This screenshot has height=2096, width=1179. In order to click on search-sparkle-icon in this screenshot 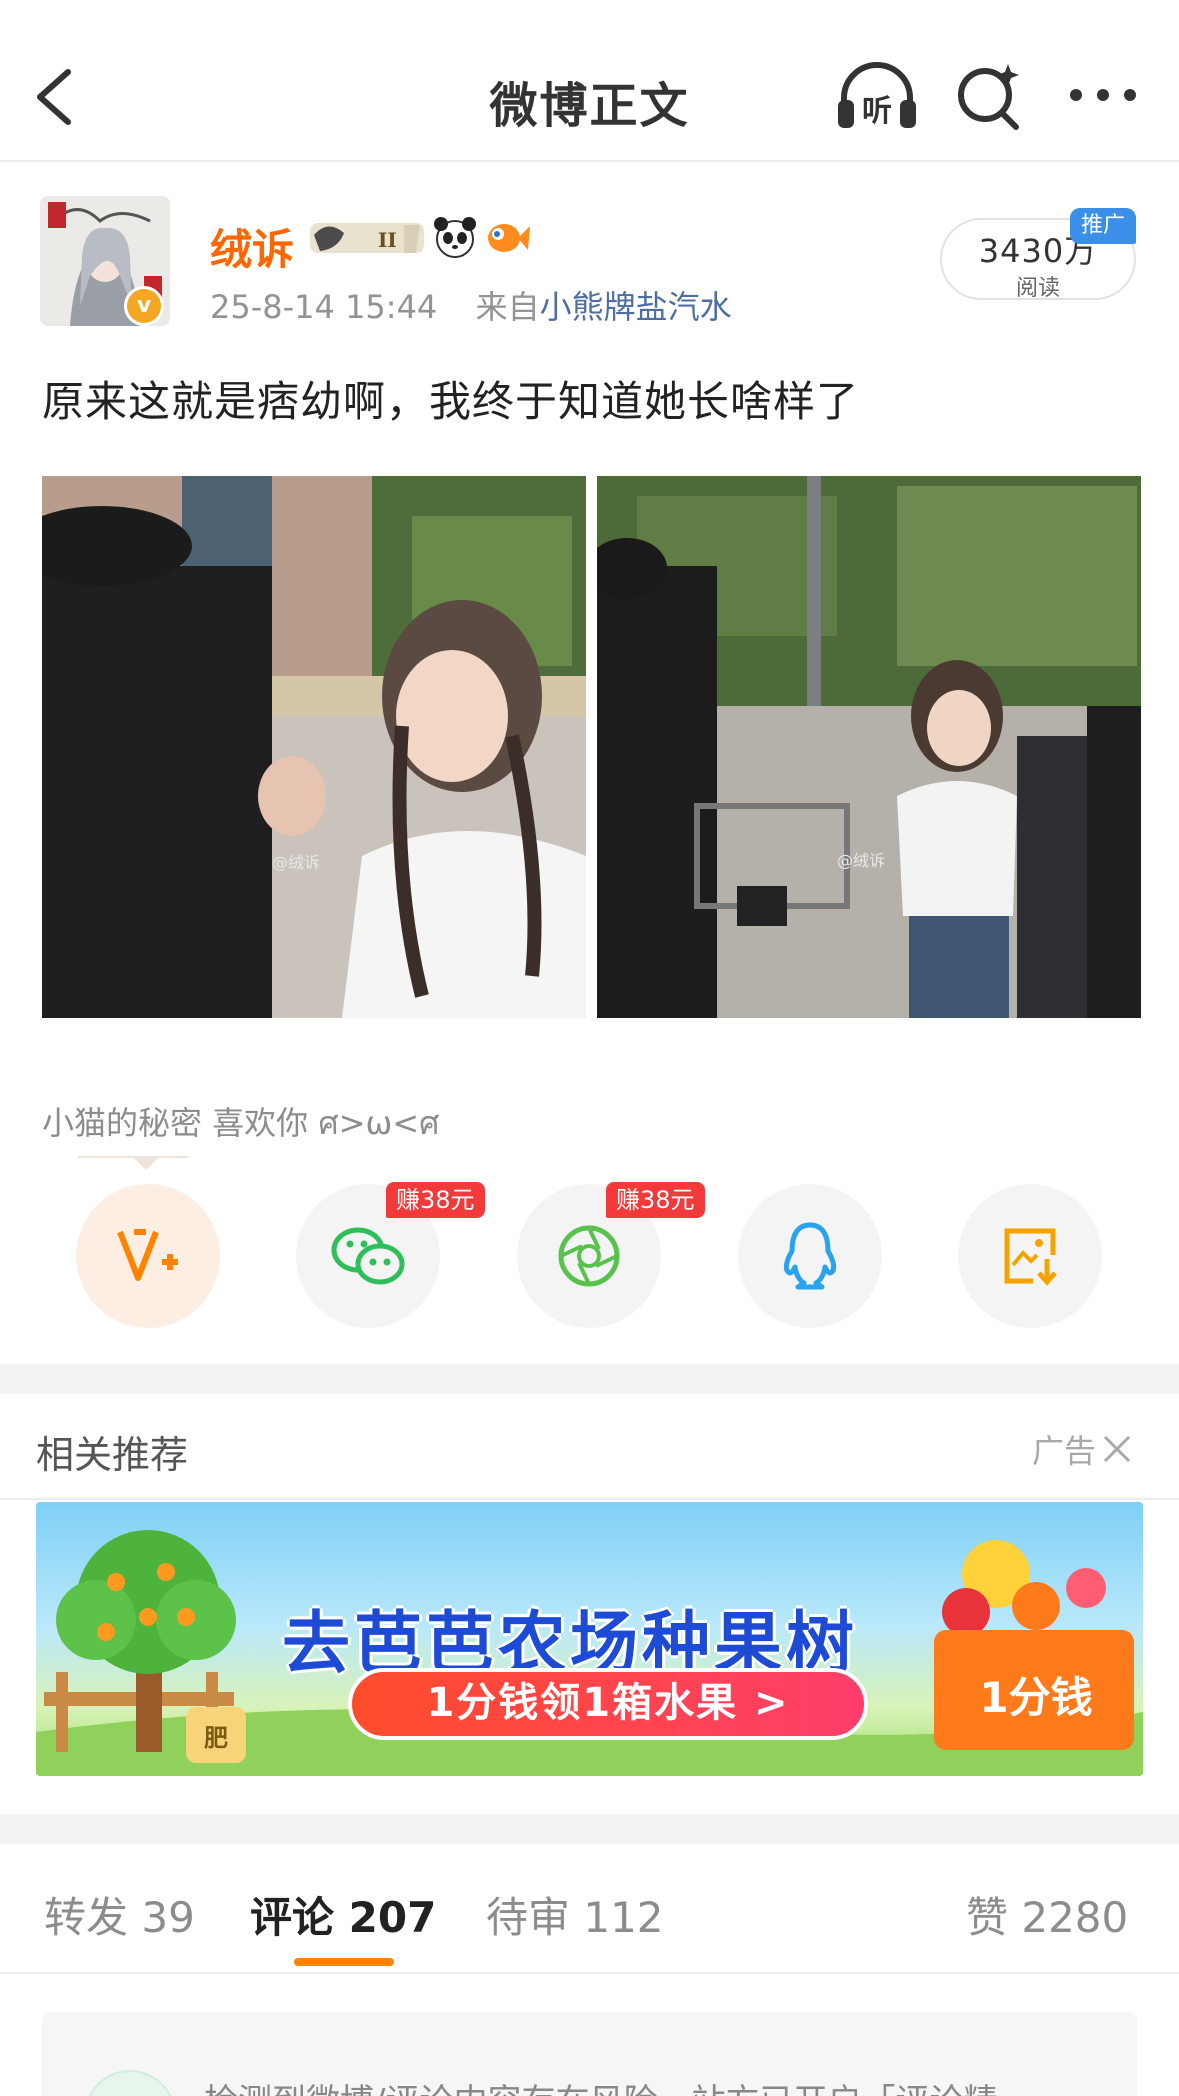, I will do `click(988, 97)`.